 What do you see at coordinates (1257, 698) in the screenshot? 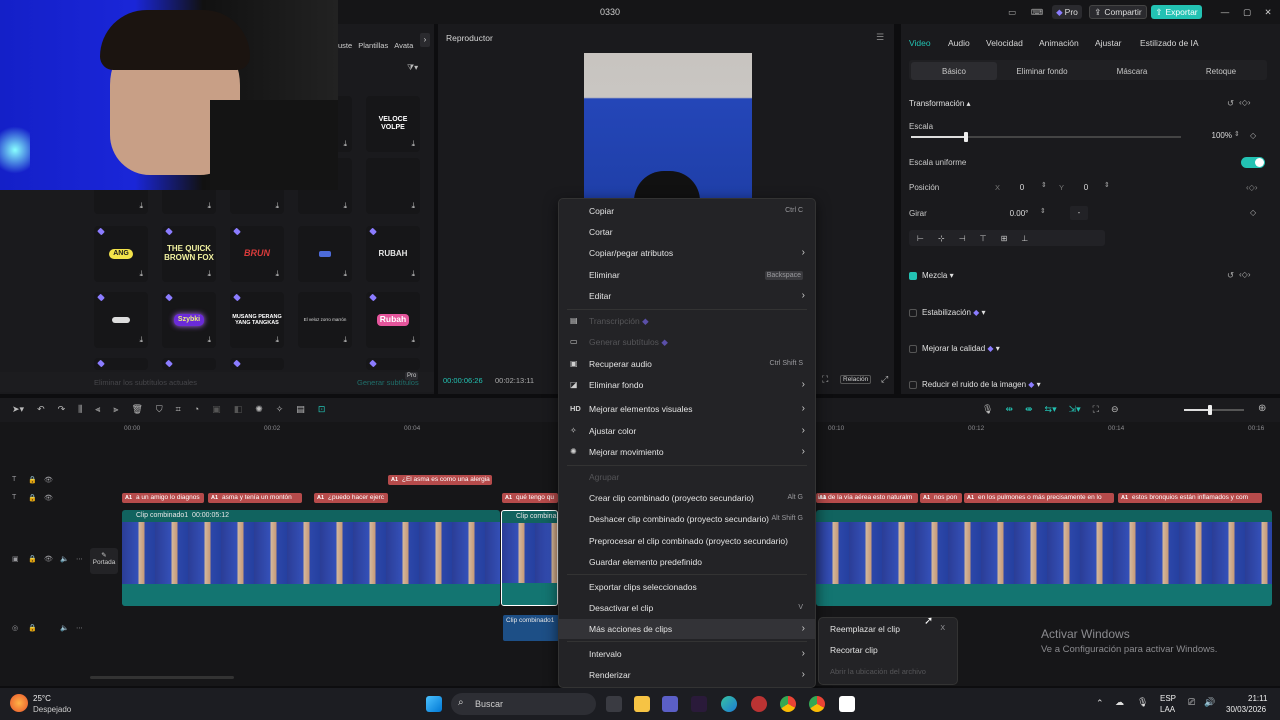
I see `clock-time: 21:11` at bounding box center [1257, 698].